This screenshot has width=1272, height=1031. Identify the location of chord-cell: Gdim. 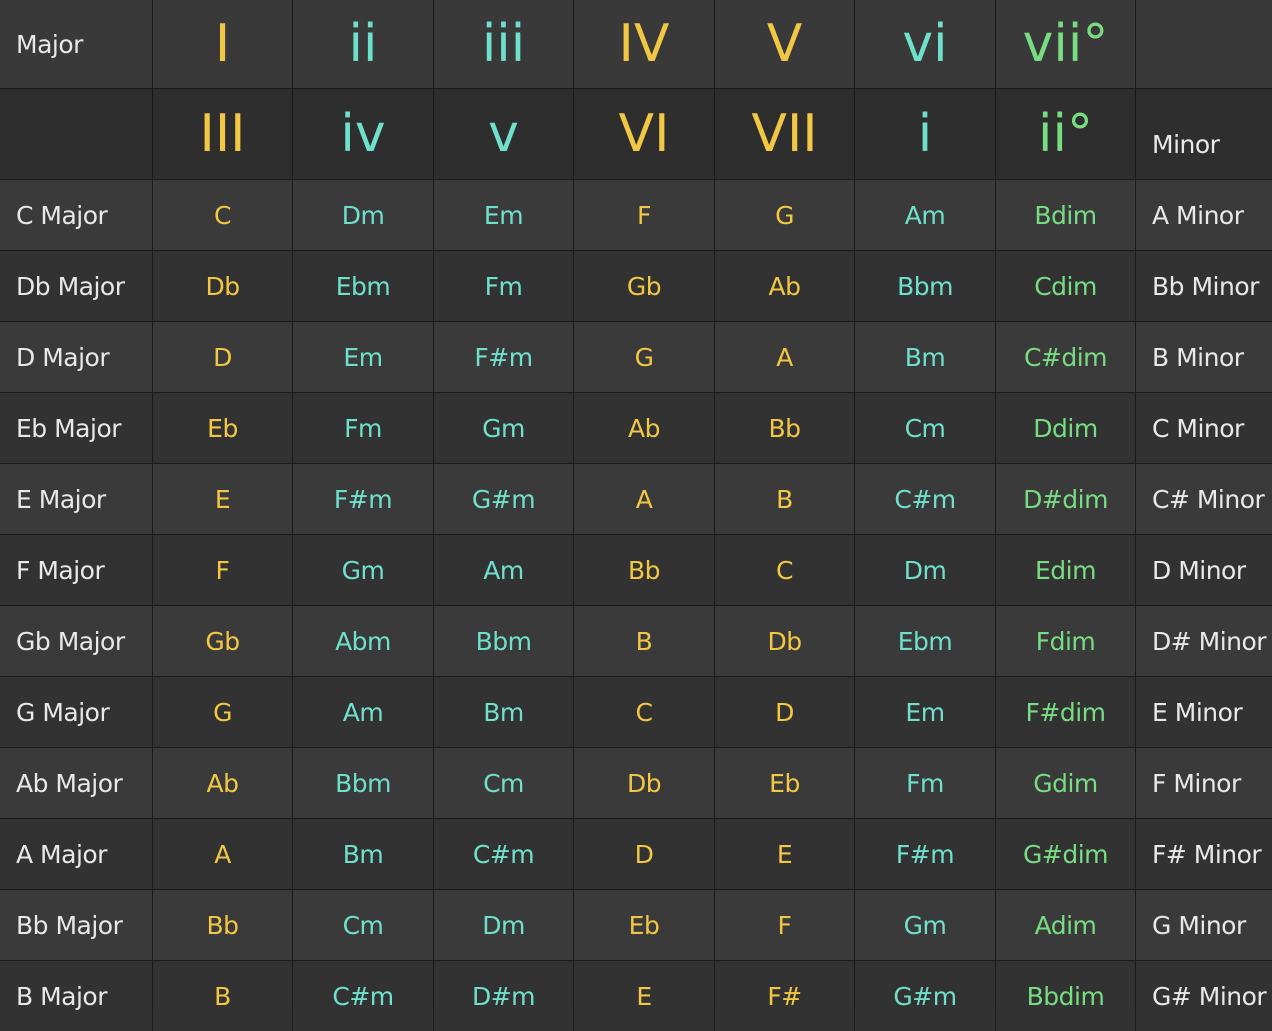
(1065, 783).